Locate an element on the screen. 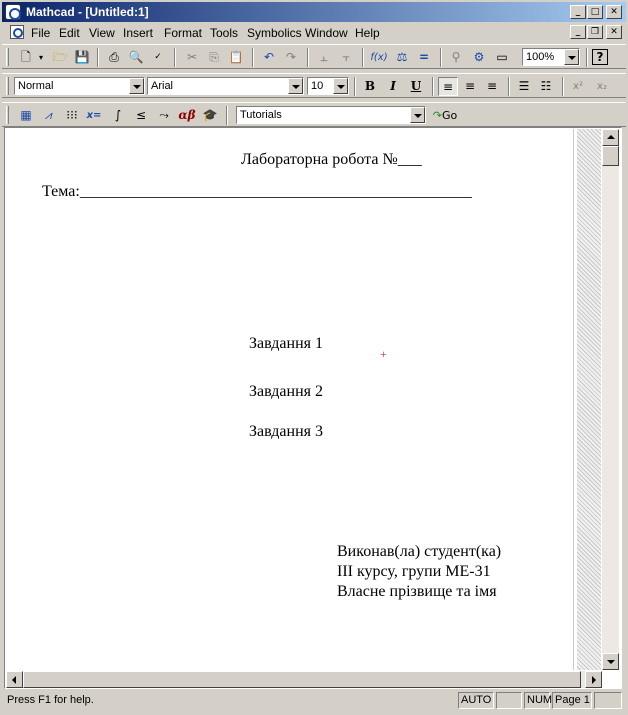  insert-hyperlink-icon: ⚲ is located at coordinates (456, 57).